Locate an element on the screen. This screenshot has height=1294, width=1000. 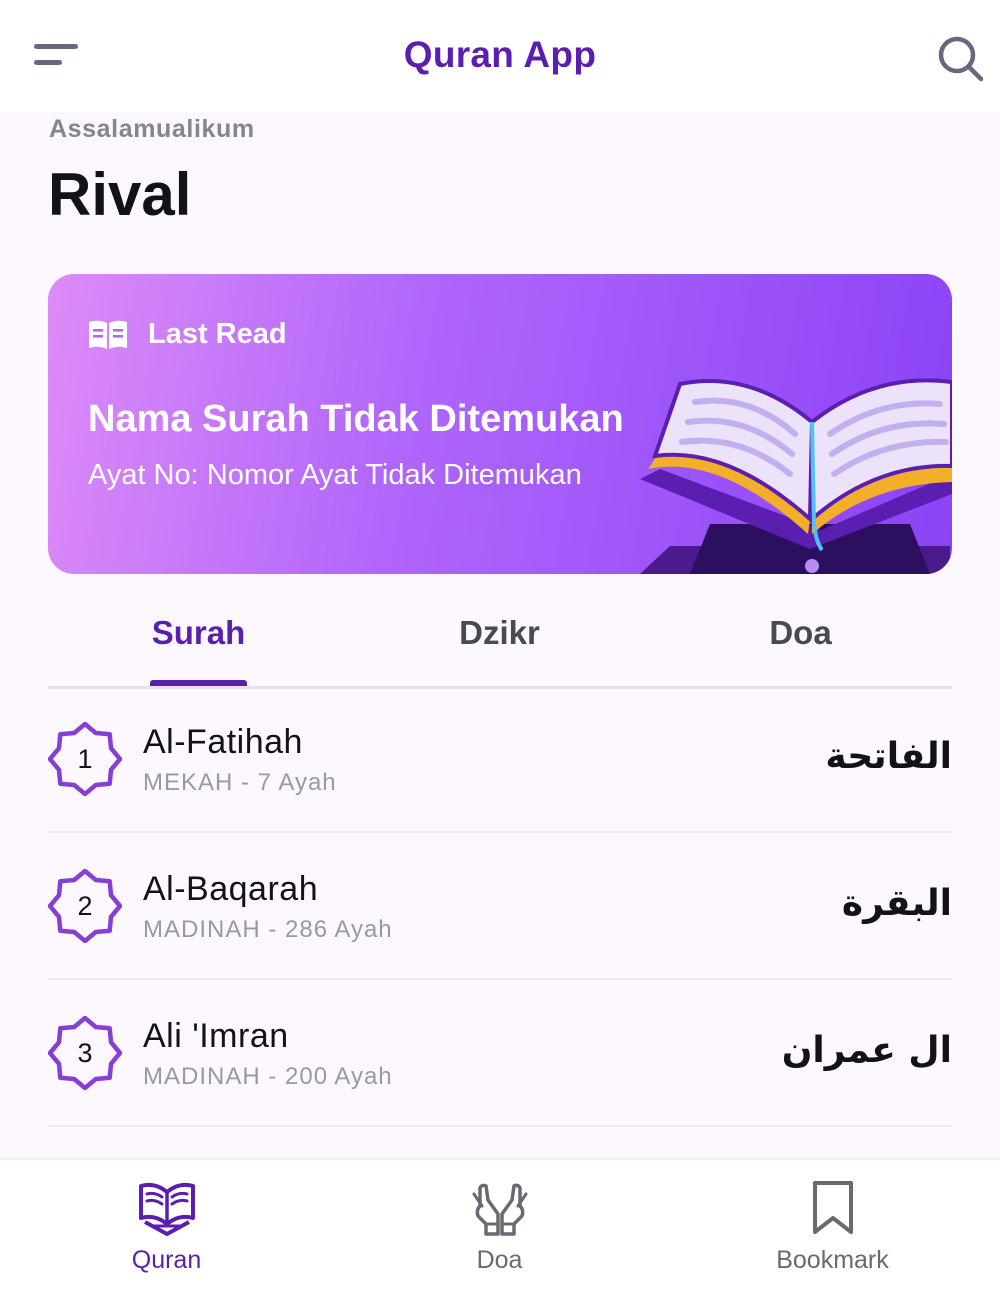
list-item: 3 Ali 'Imran MADINAH - 200 Ayah ال عمران is located at coordinates (499, 1053).